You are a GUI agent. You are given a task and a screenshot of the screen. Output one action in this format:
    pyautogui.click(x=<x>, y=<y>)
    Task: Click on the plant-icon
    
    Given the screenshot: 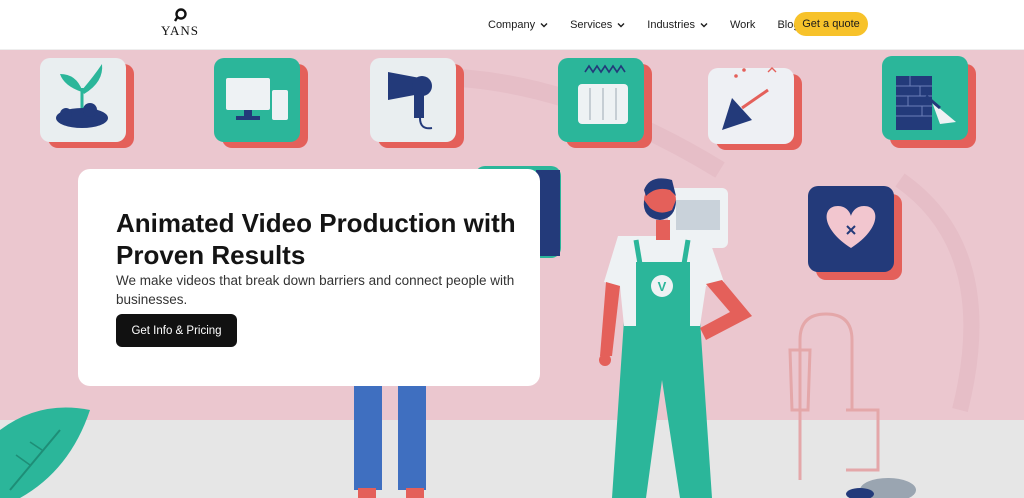 What is the action you would take?
    pyautogui.click(x=87, y=103)
    